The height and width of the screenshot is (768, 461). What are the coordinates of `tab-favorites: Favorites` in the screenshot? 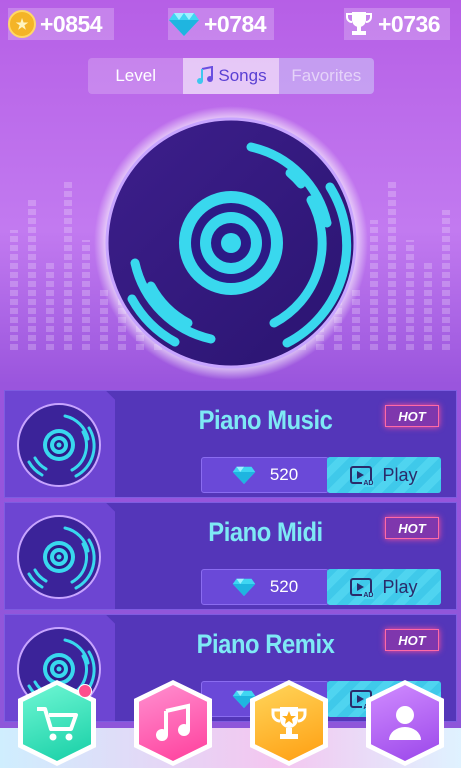 It's located at (326, 76).